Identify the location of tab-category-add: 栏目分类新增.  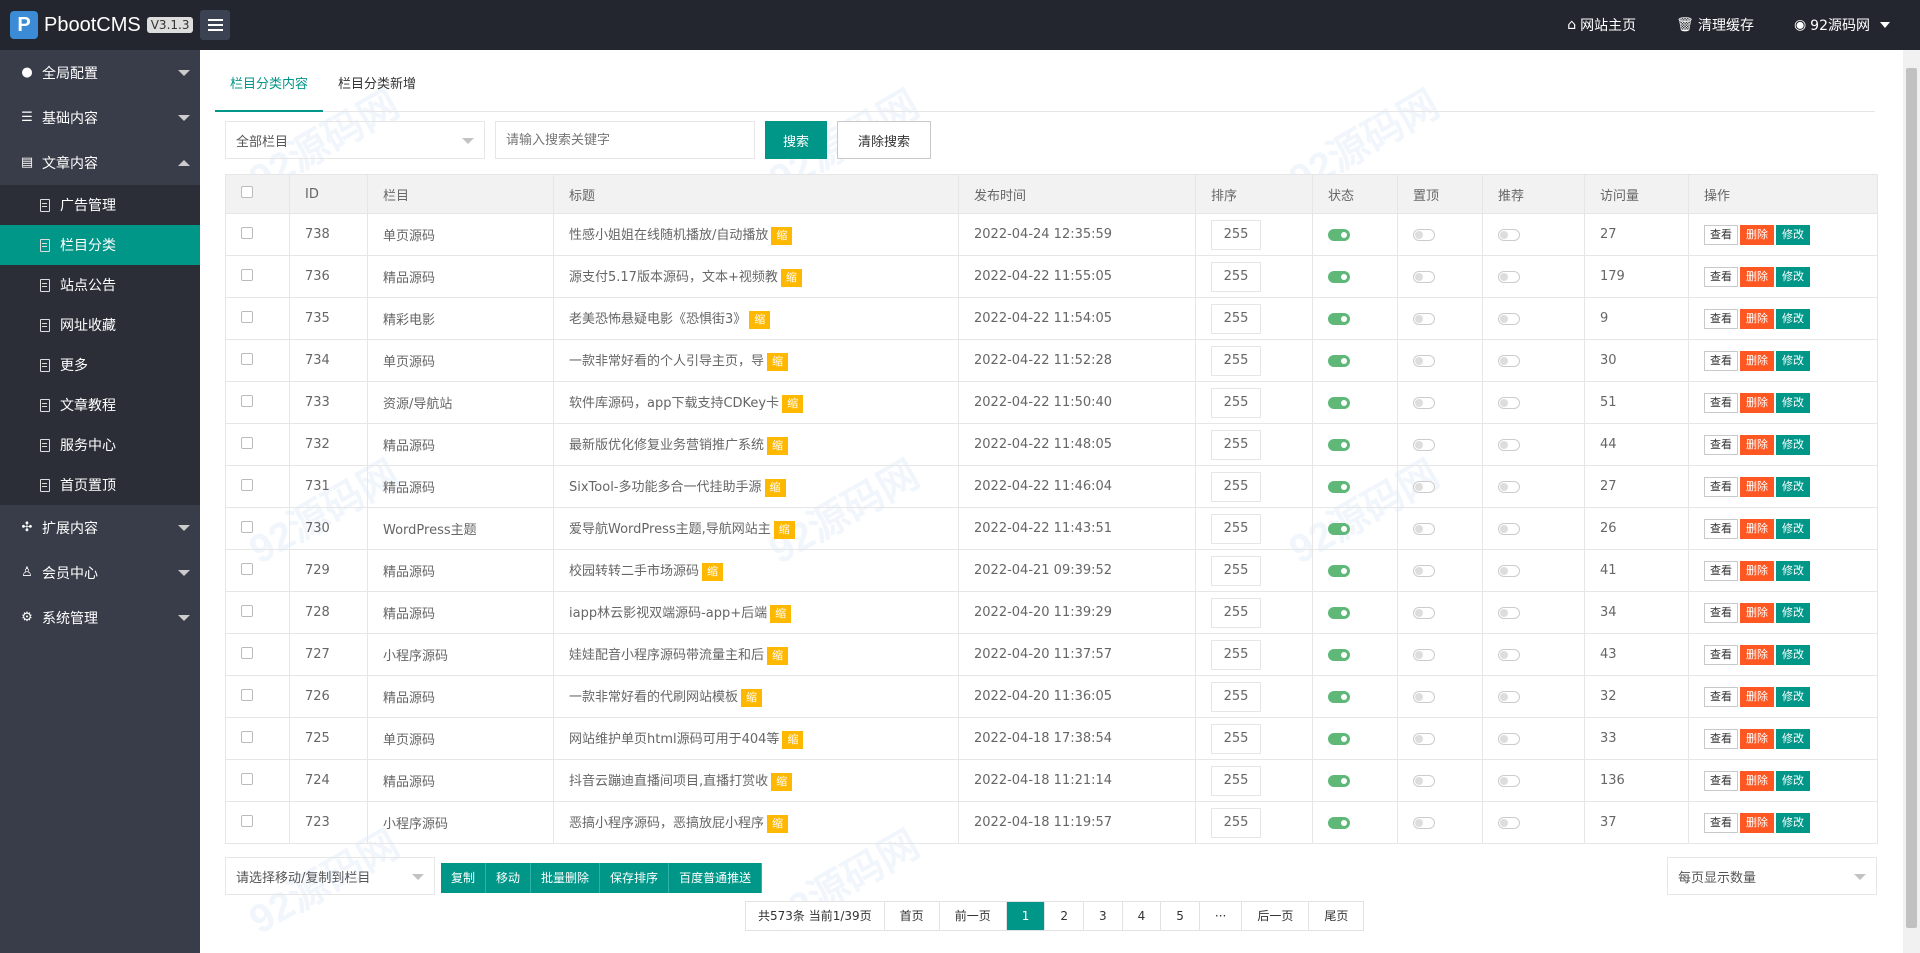
(377, 91).